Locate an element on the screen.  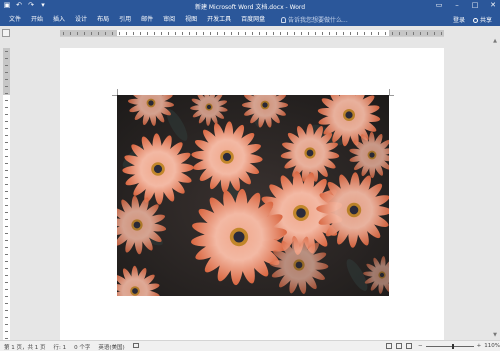
read-mode-icon is located at coordinates (389, 346).